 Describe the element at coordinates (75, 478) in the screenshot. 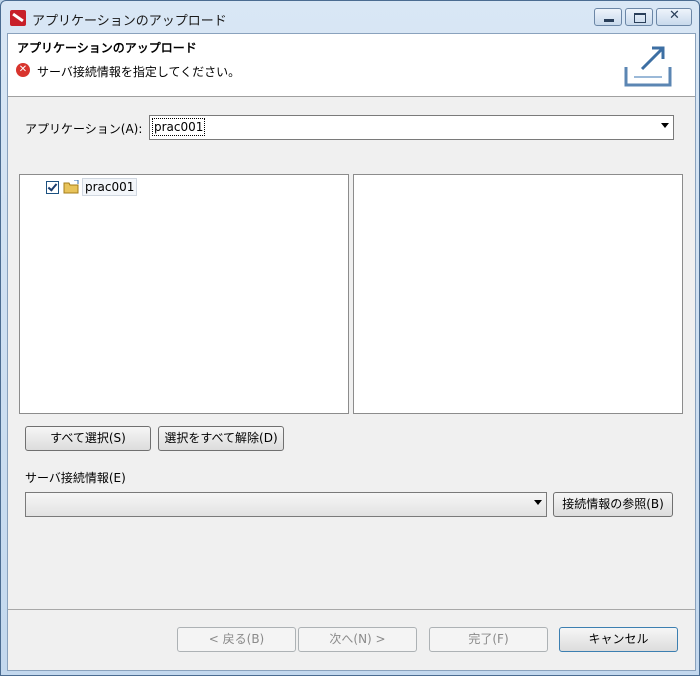

I see `server-connection-label: サーバ接続情報(E)` at that location.